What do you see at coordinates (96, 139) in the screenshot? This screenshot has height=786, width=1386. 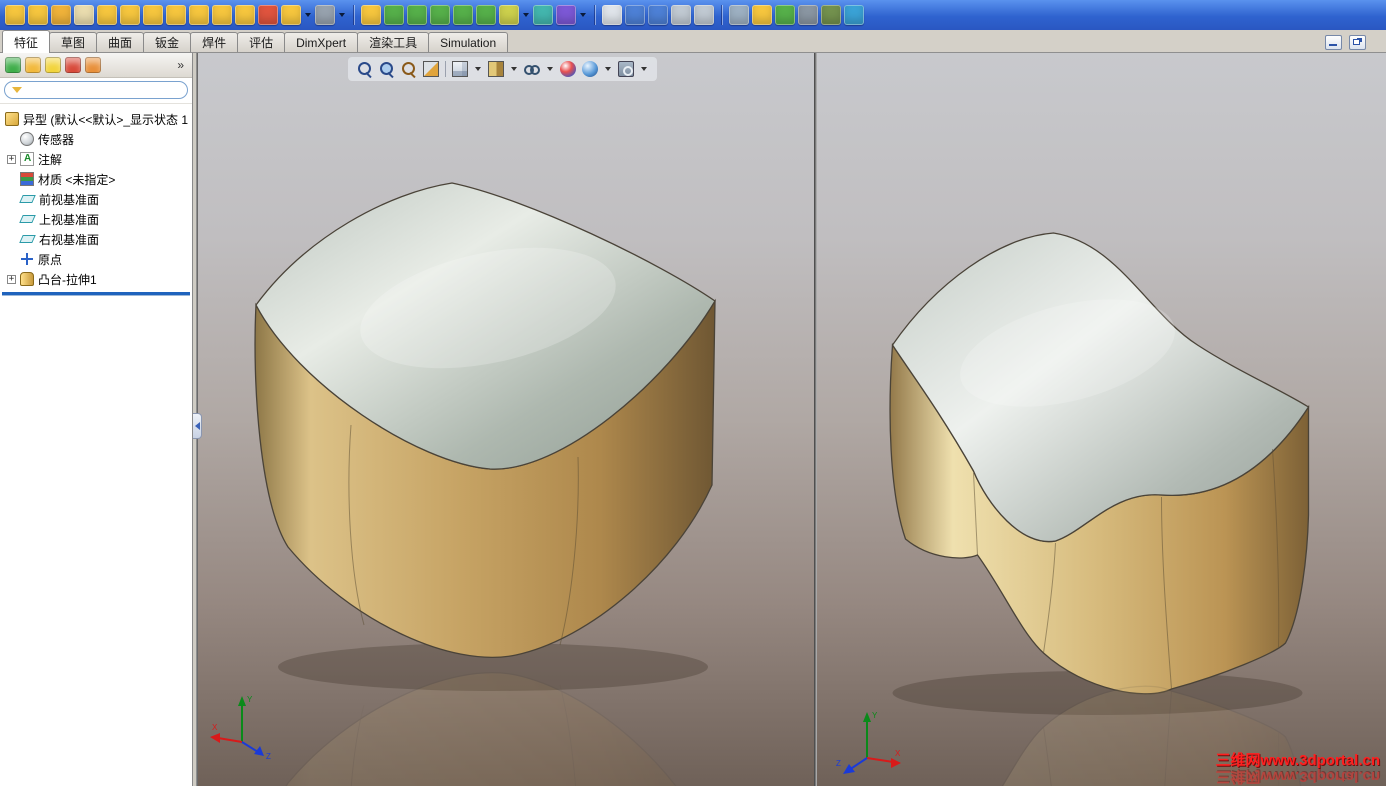 I see `tree-item-sensors: 传感器` at bounding box center [96, 139].